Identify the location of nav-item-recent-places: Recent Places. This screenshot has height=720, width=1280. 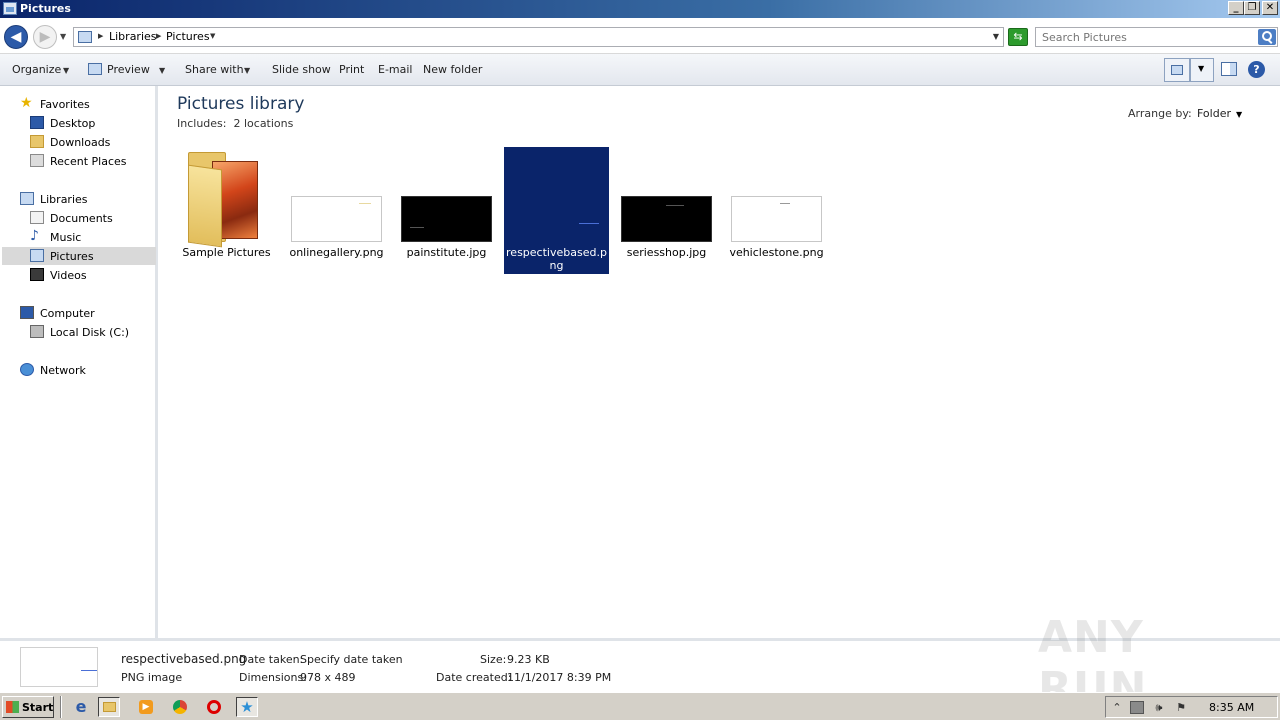
(79, 161).